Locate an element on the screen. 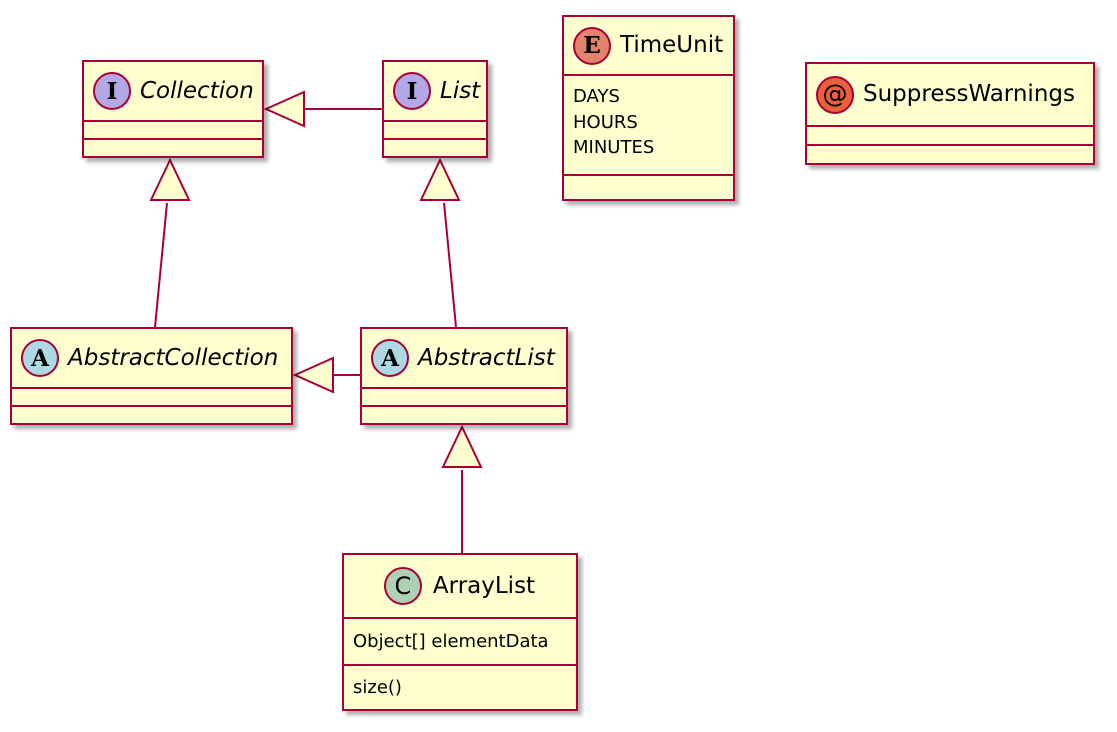 This screenshot has width=1117, height=732. node-title-list: List is located at coordinates (460, 90).